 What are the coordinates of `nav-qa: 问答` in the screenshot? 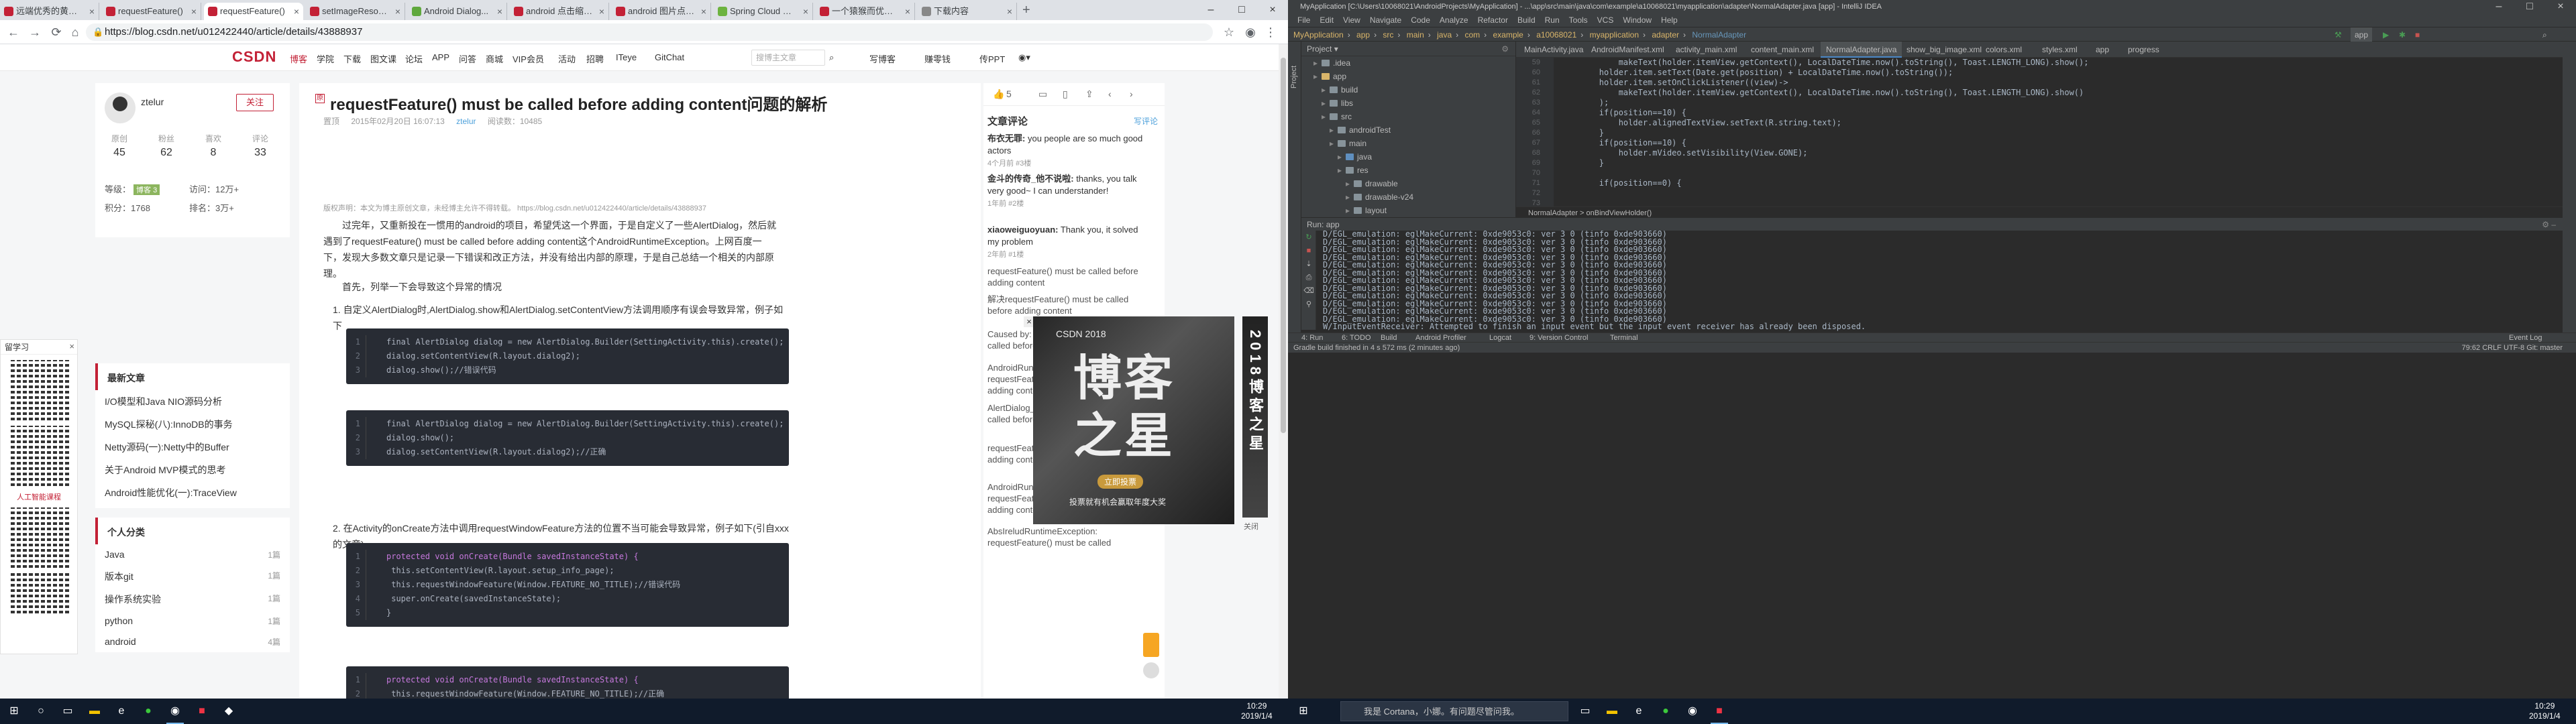 It's located at (467, 58).